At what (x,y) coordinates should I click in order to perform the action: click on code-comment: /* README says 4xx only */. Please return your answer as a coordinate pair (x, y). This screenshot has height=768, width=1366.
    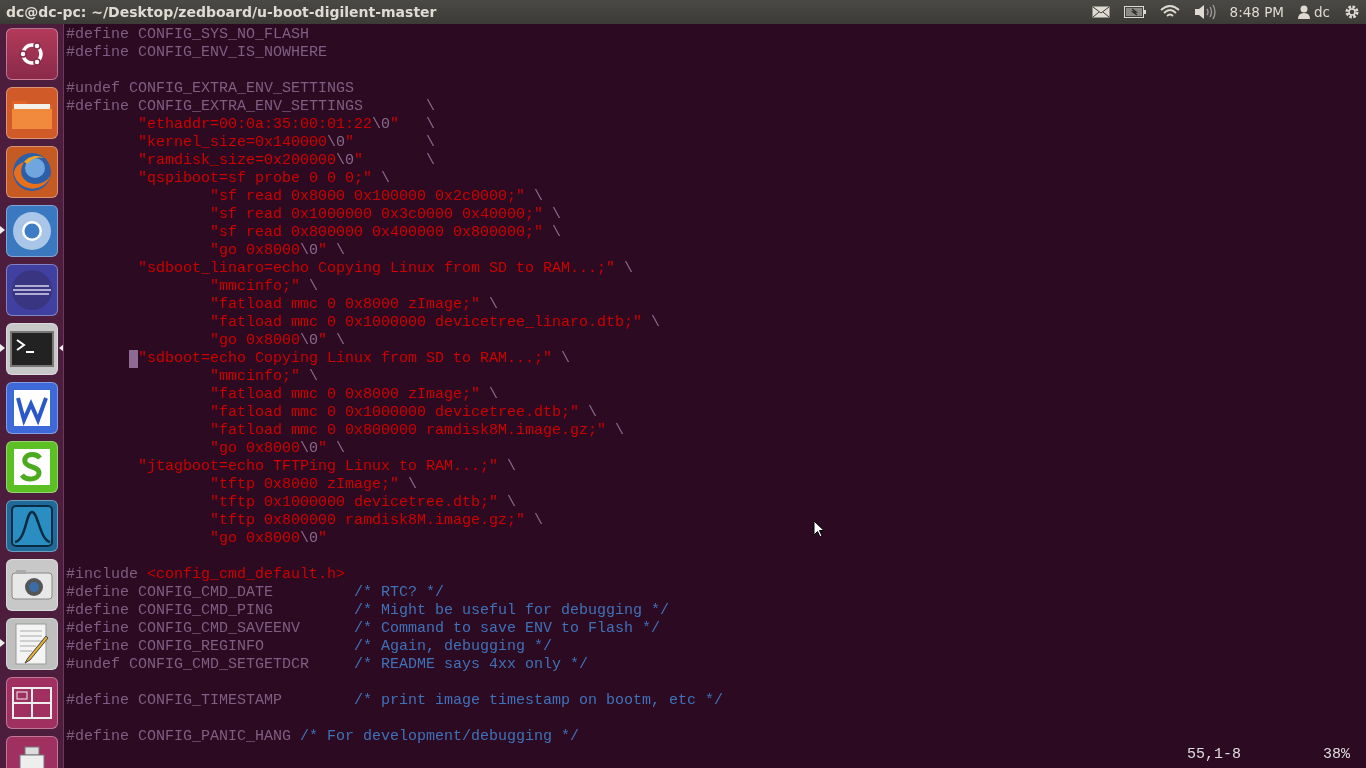
    Looking at the image, I should click on (471, 664).